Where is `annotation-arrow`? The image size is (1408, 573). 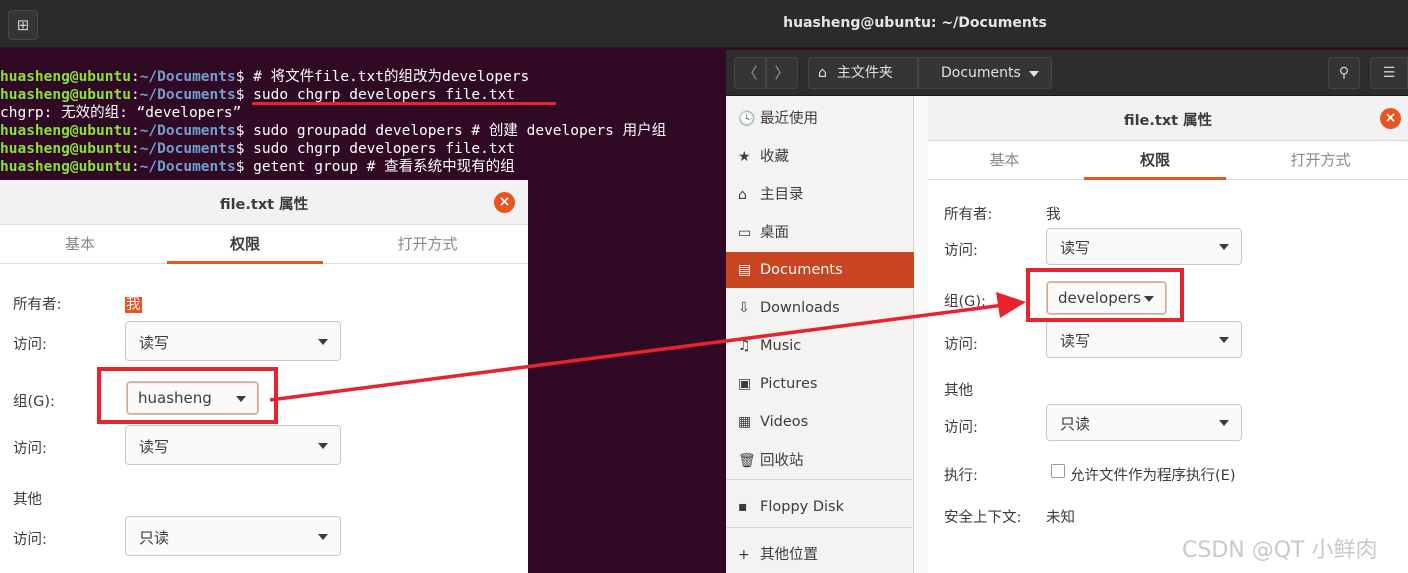 annotation-arrow is located at coordinates (647, 347).